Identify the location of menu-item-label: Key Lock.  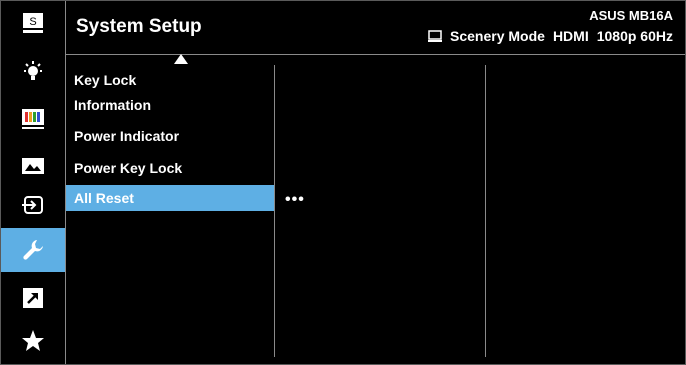
(105, 80).